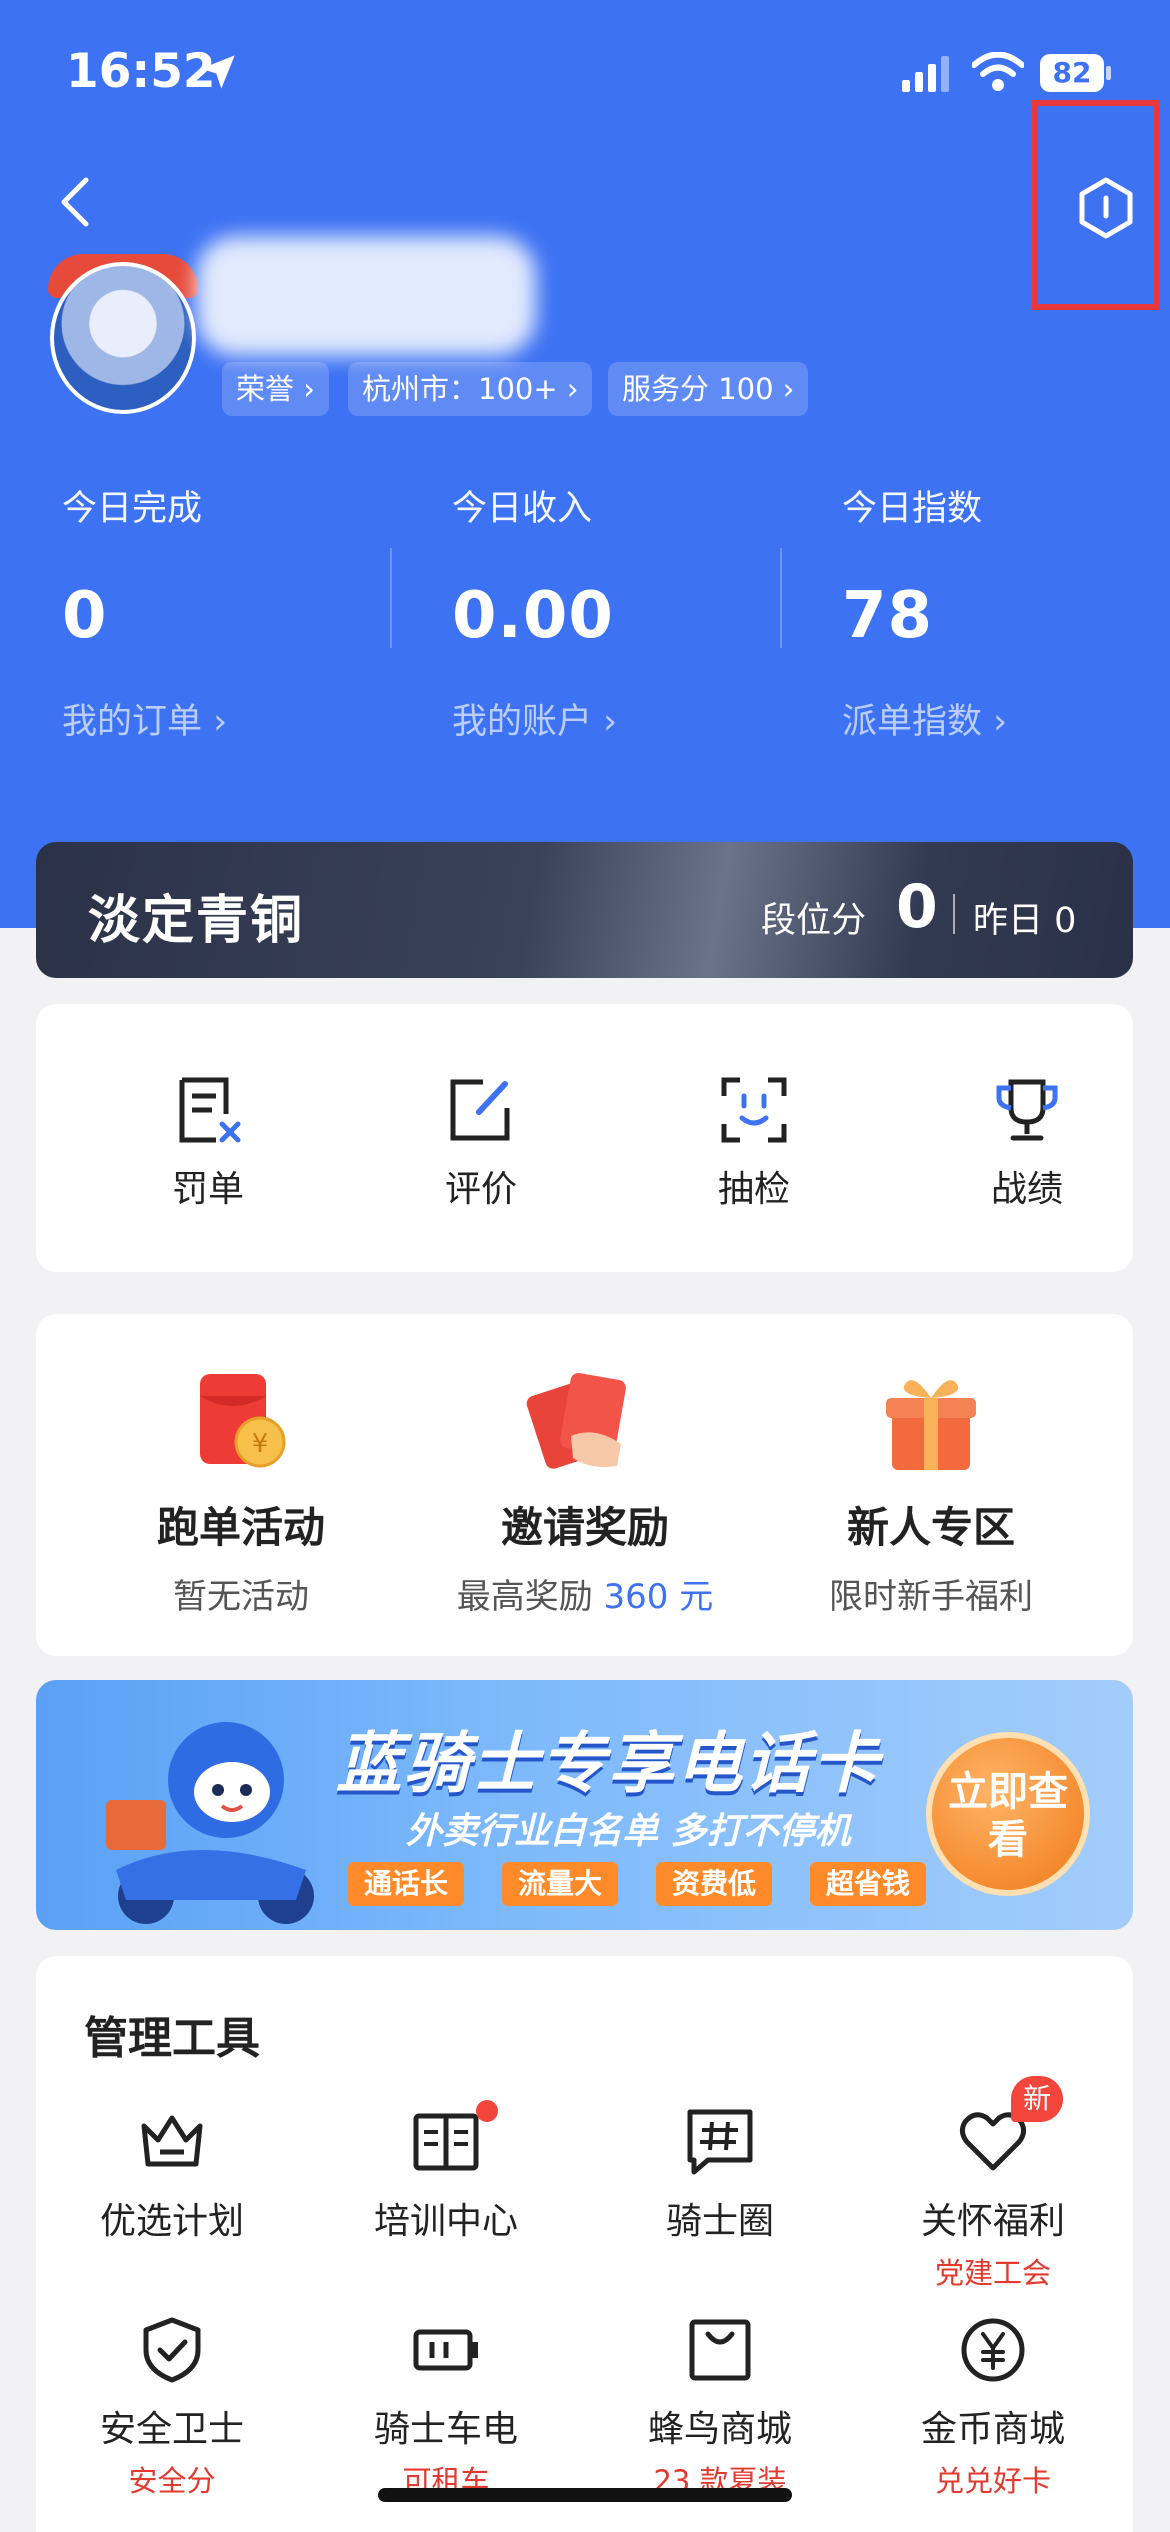 The height and width of the screenshot is (2532, 1170). What do you see at coordinates (522, 509) in the screenshot?
I see `stat-label: 今日收入` at bounding box center [522, 509].